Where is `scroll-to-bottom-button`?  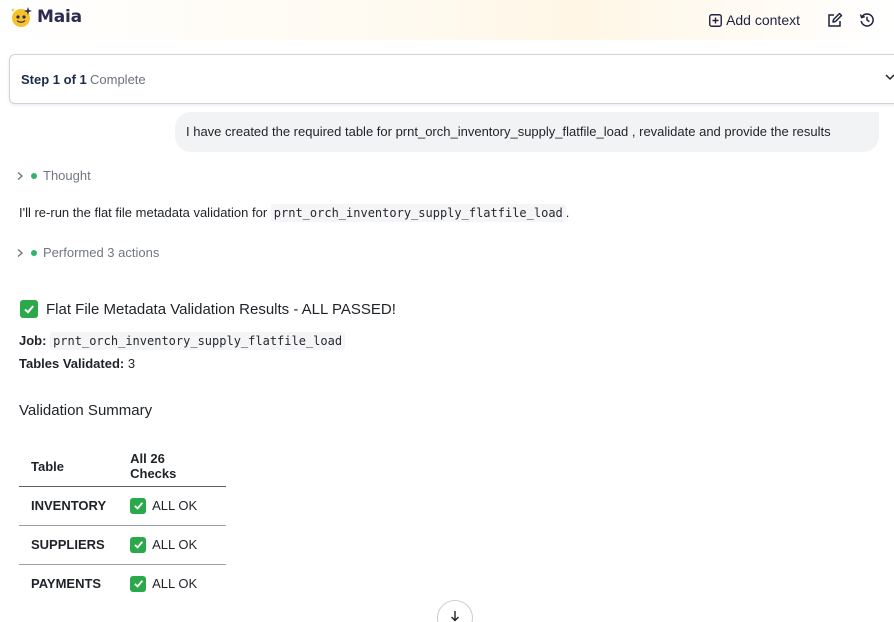 scroll-to-bottom-button is located at coordinates (455, 611).